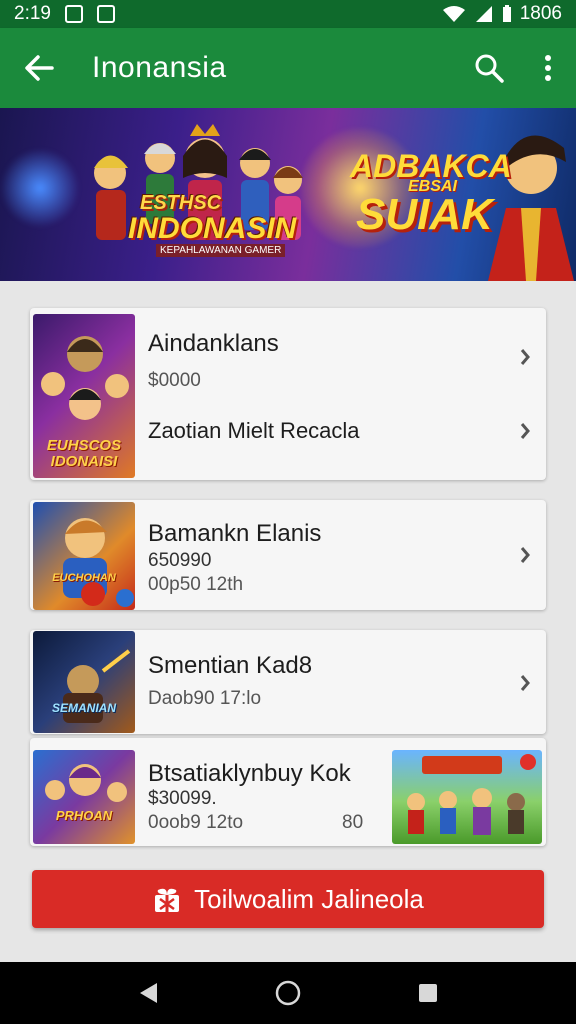 This screenshot has height=1024, width=576. I want to click on page-title: Inonansia, so click(159, 67).